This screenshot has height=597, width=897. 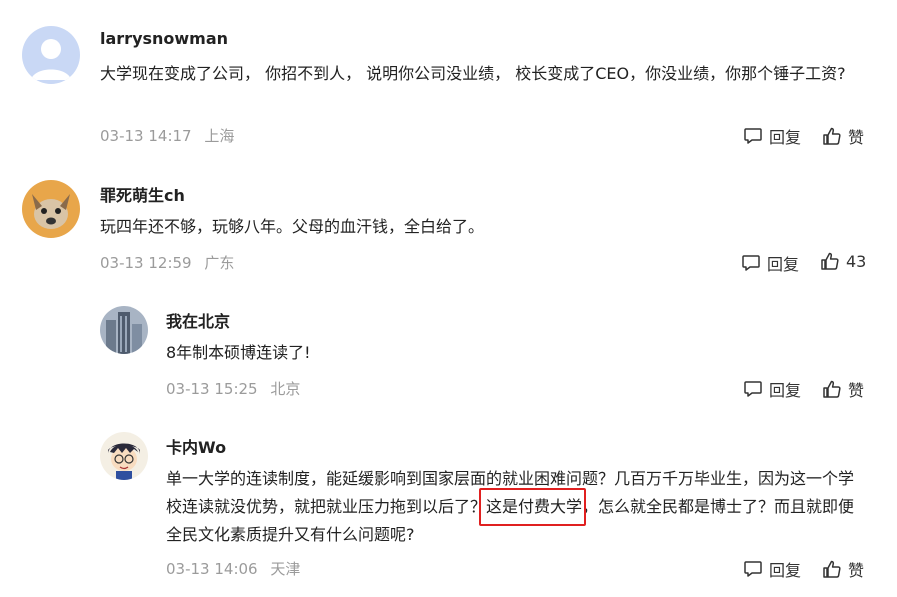 I want to click on comment-username: 我在北京, so click(x=198, y=320).